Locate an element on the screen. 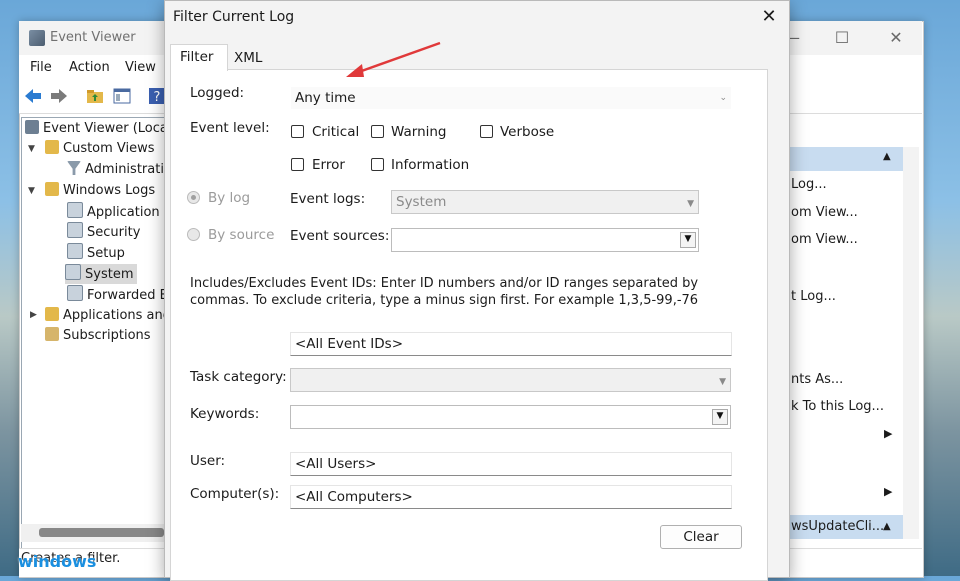  event-sources-select: ▼ is located at coordinates (545, 240).